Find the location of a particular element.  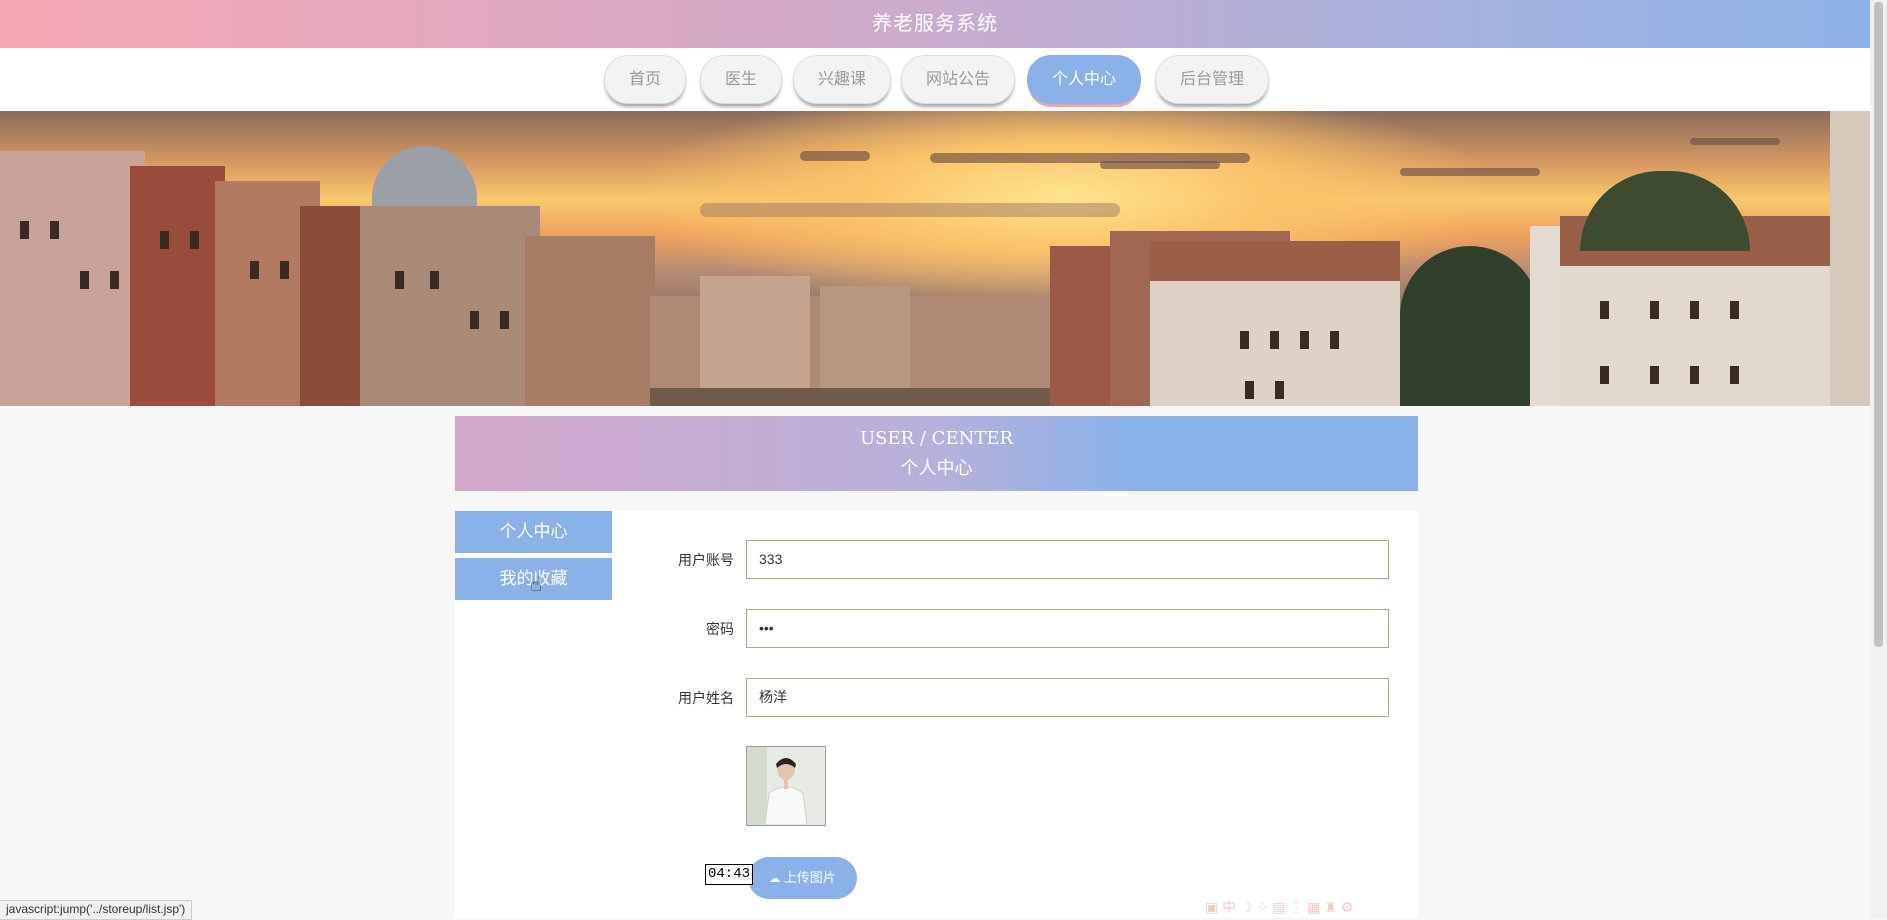

password-label: 密码 is located at coordinates (720, 629).